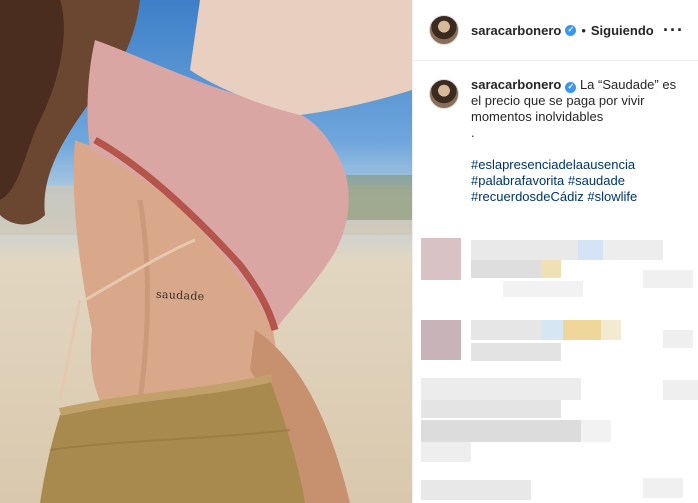 The height and width of the screenshot is (503, 698). What do you see at coordinates (612, 196) in the screenshot?
I see `hashtag: #slowlife` at bounding box center [612, 196].